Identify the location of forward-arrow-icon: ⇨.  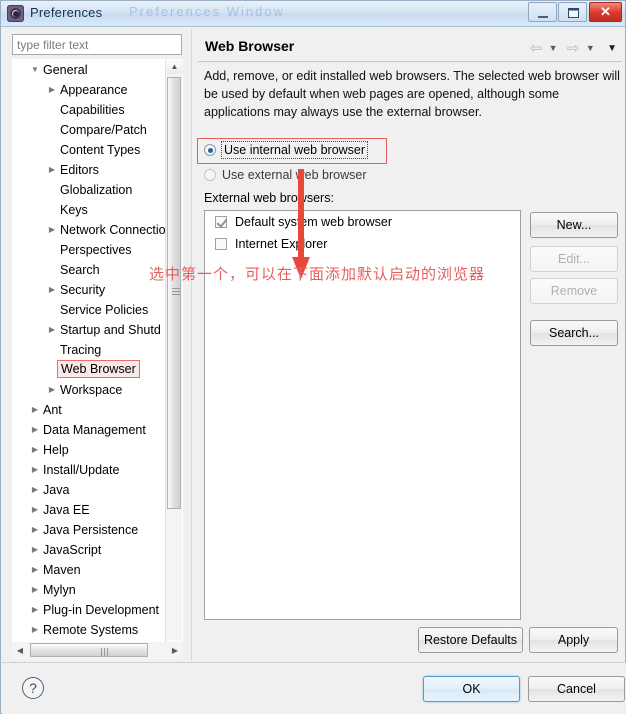
(573, 48).